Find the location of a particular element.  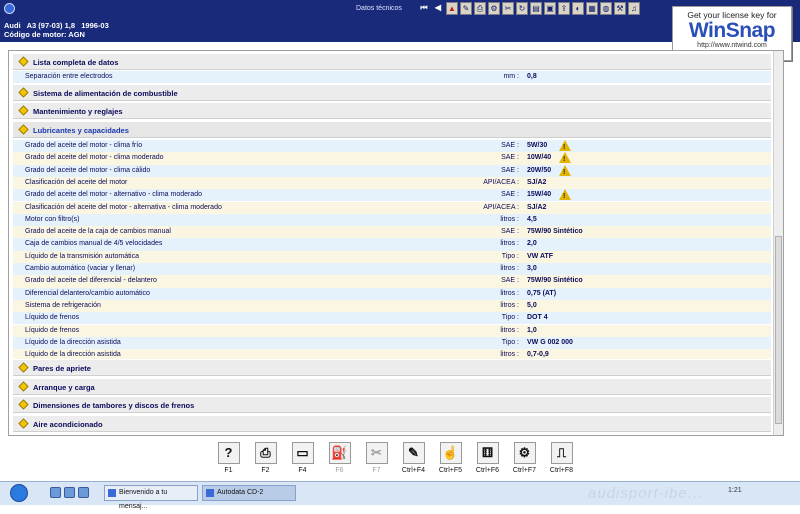

row-value: 5W/30 is located at coordinates (537, 145).